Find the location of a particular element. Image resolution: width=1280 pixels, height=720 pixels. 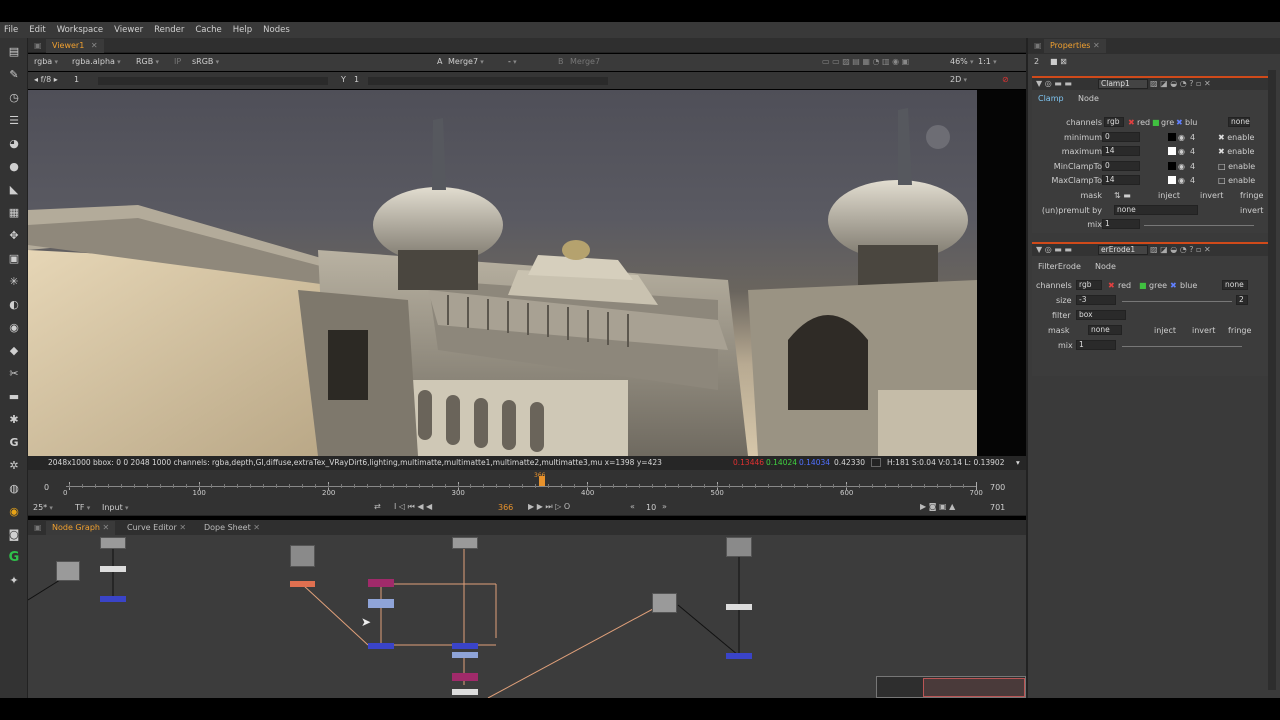

node-graph-minimap is located at coordinates (951, 687).